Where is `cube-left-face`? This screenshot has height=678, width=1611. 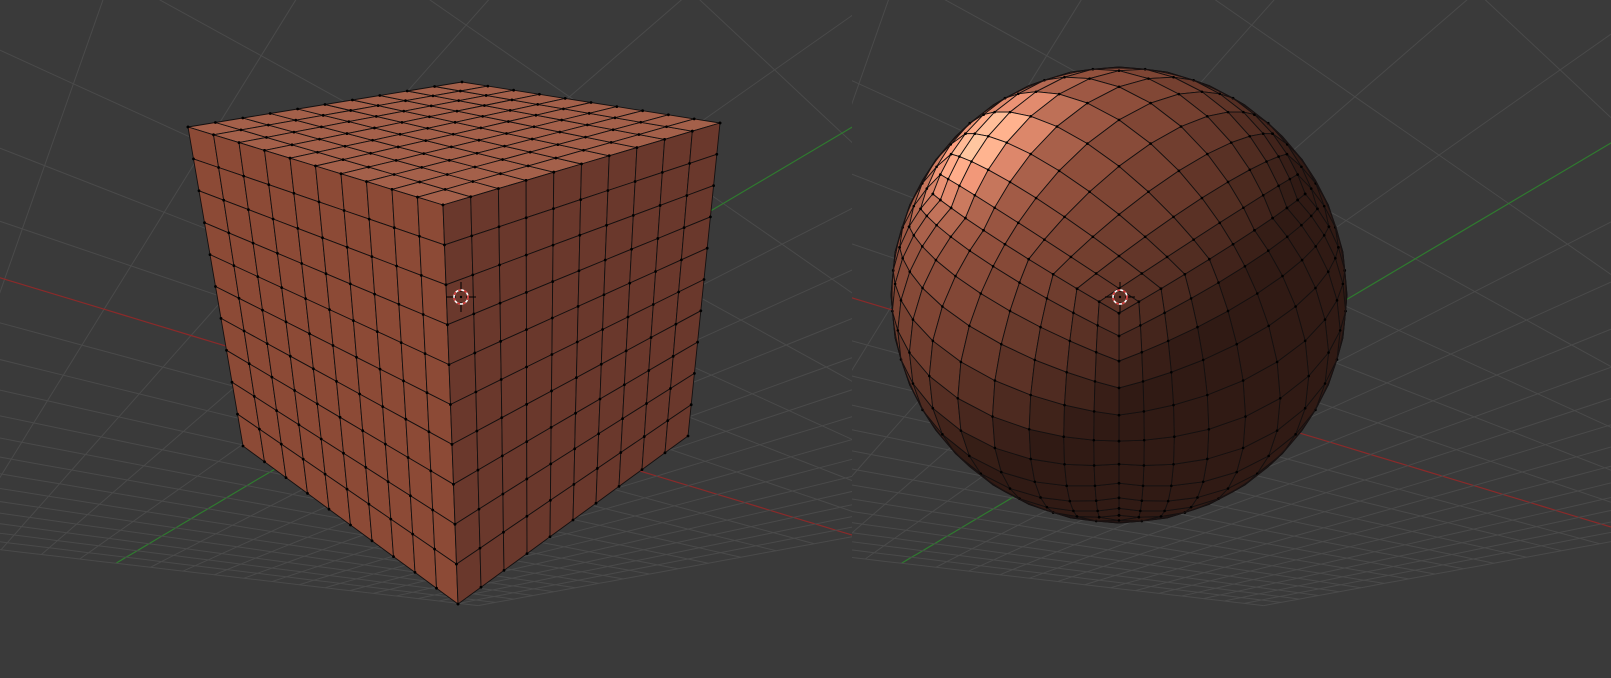 cube-left-face is located at coordinates (323, 365).